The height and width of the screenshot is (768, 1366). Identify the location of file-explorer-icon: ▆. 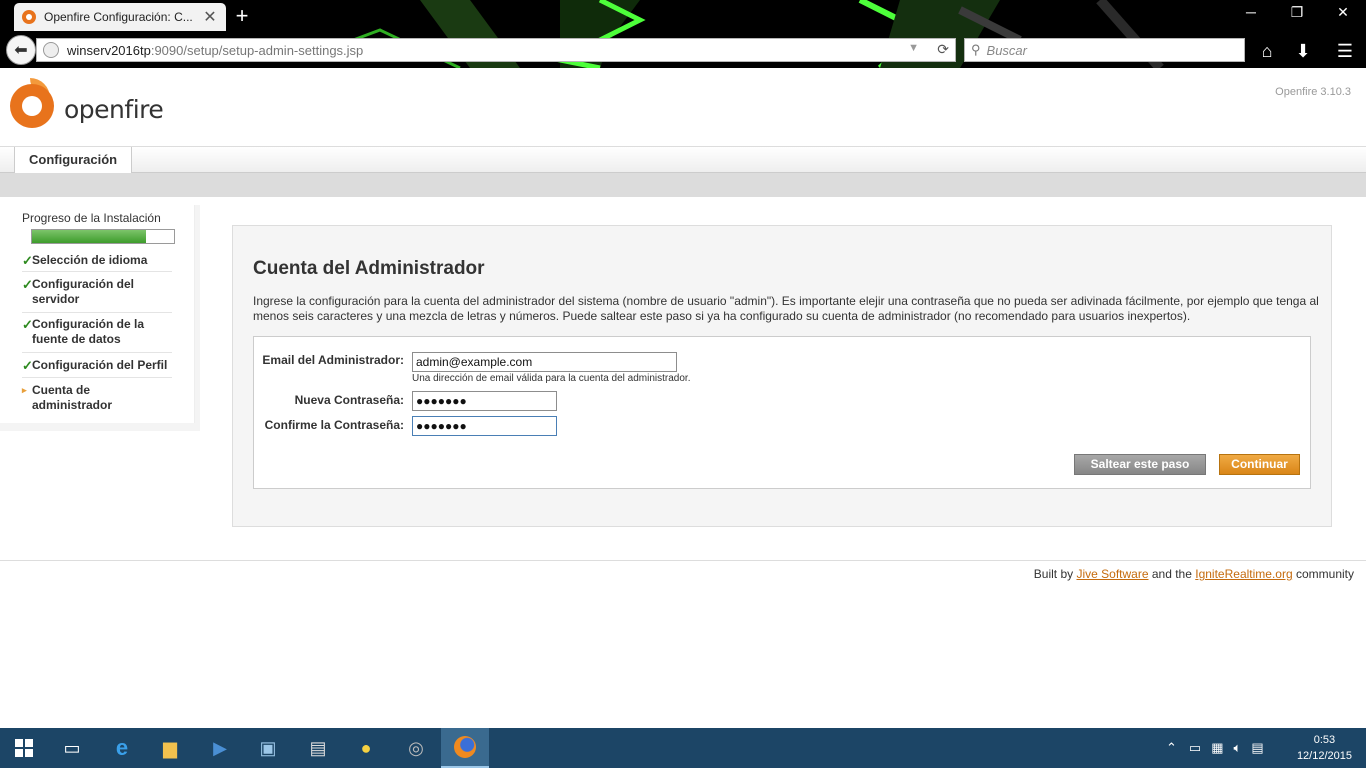
(170, 748).